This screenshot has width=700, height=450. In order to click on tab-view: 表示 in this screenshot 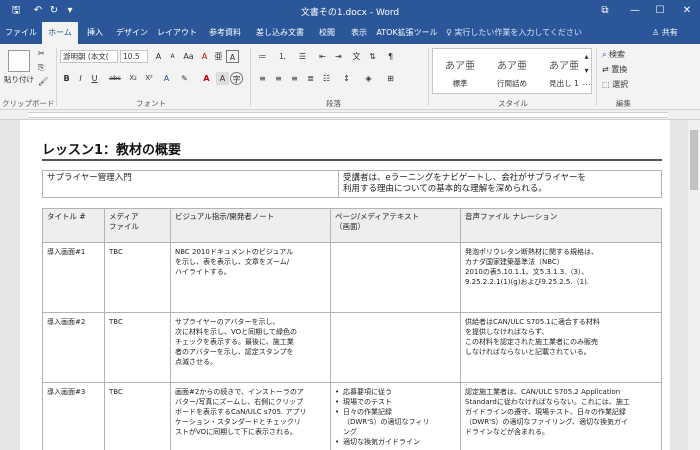, I will do `click(359, 33)`.